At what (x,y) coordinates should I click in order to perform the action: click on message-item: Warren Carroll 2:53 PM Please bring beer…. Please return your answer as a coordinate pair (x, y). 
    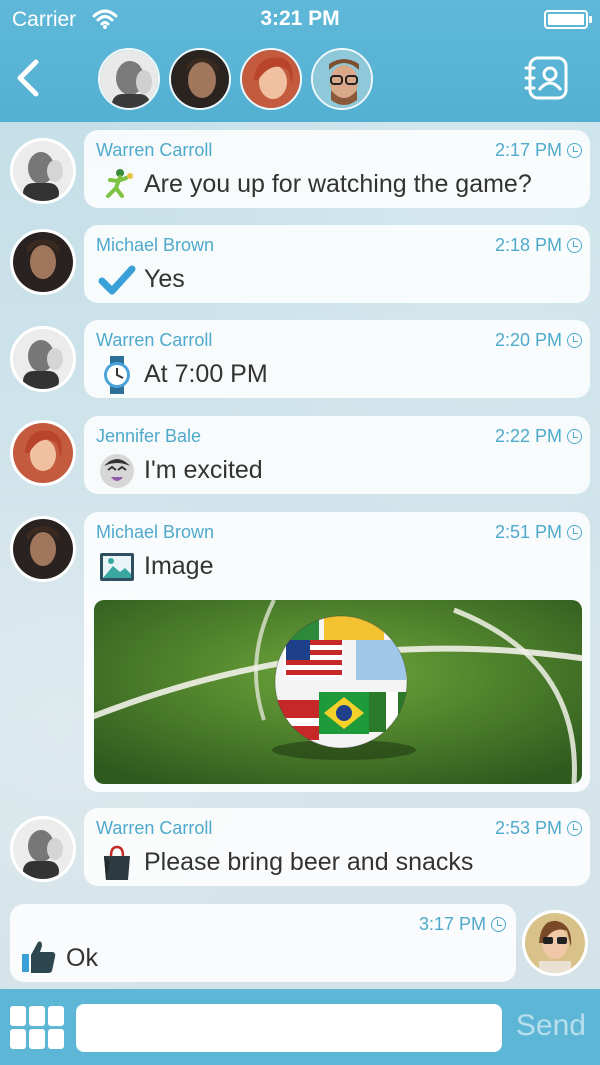
    Looking at the image, I should click on (300, 850).